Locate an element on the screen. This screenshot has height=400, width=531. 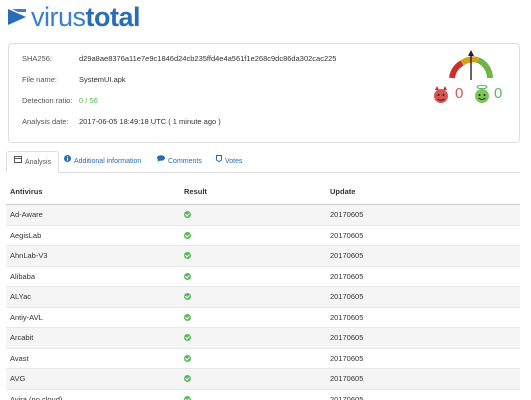
detection-ratio-label: Detection ratio: is located at coordinates (47, 100).